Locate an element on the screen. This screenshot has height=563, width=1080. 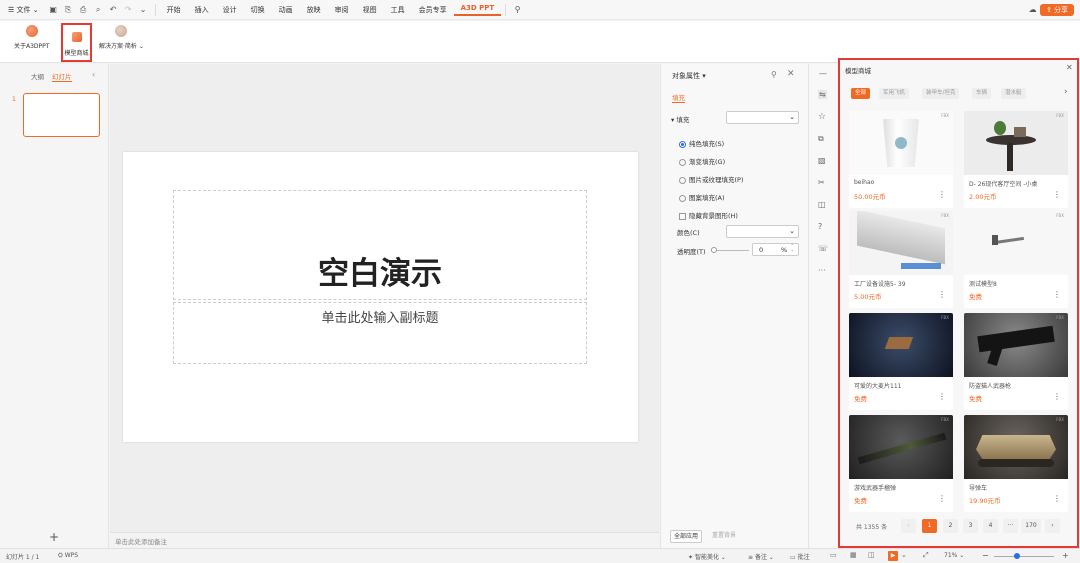
print-preview-icon: ⌕ is located at coordinates (98, 9).